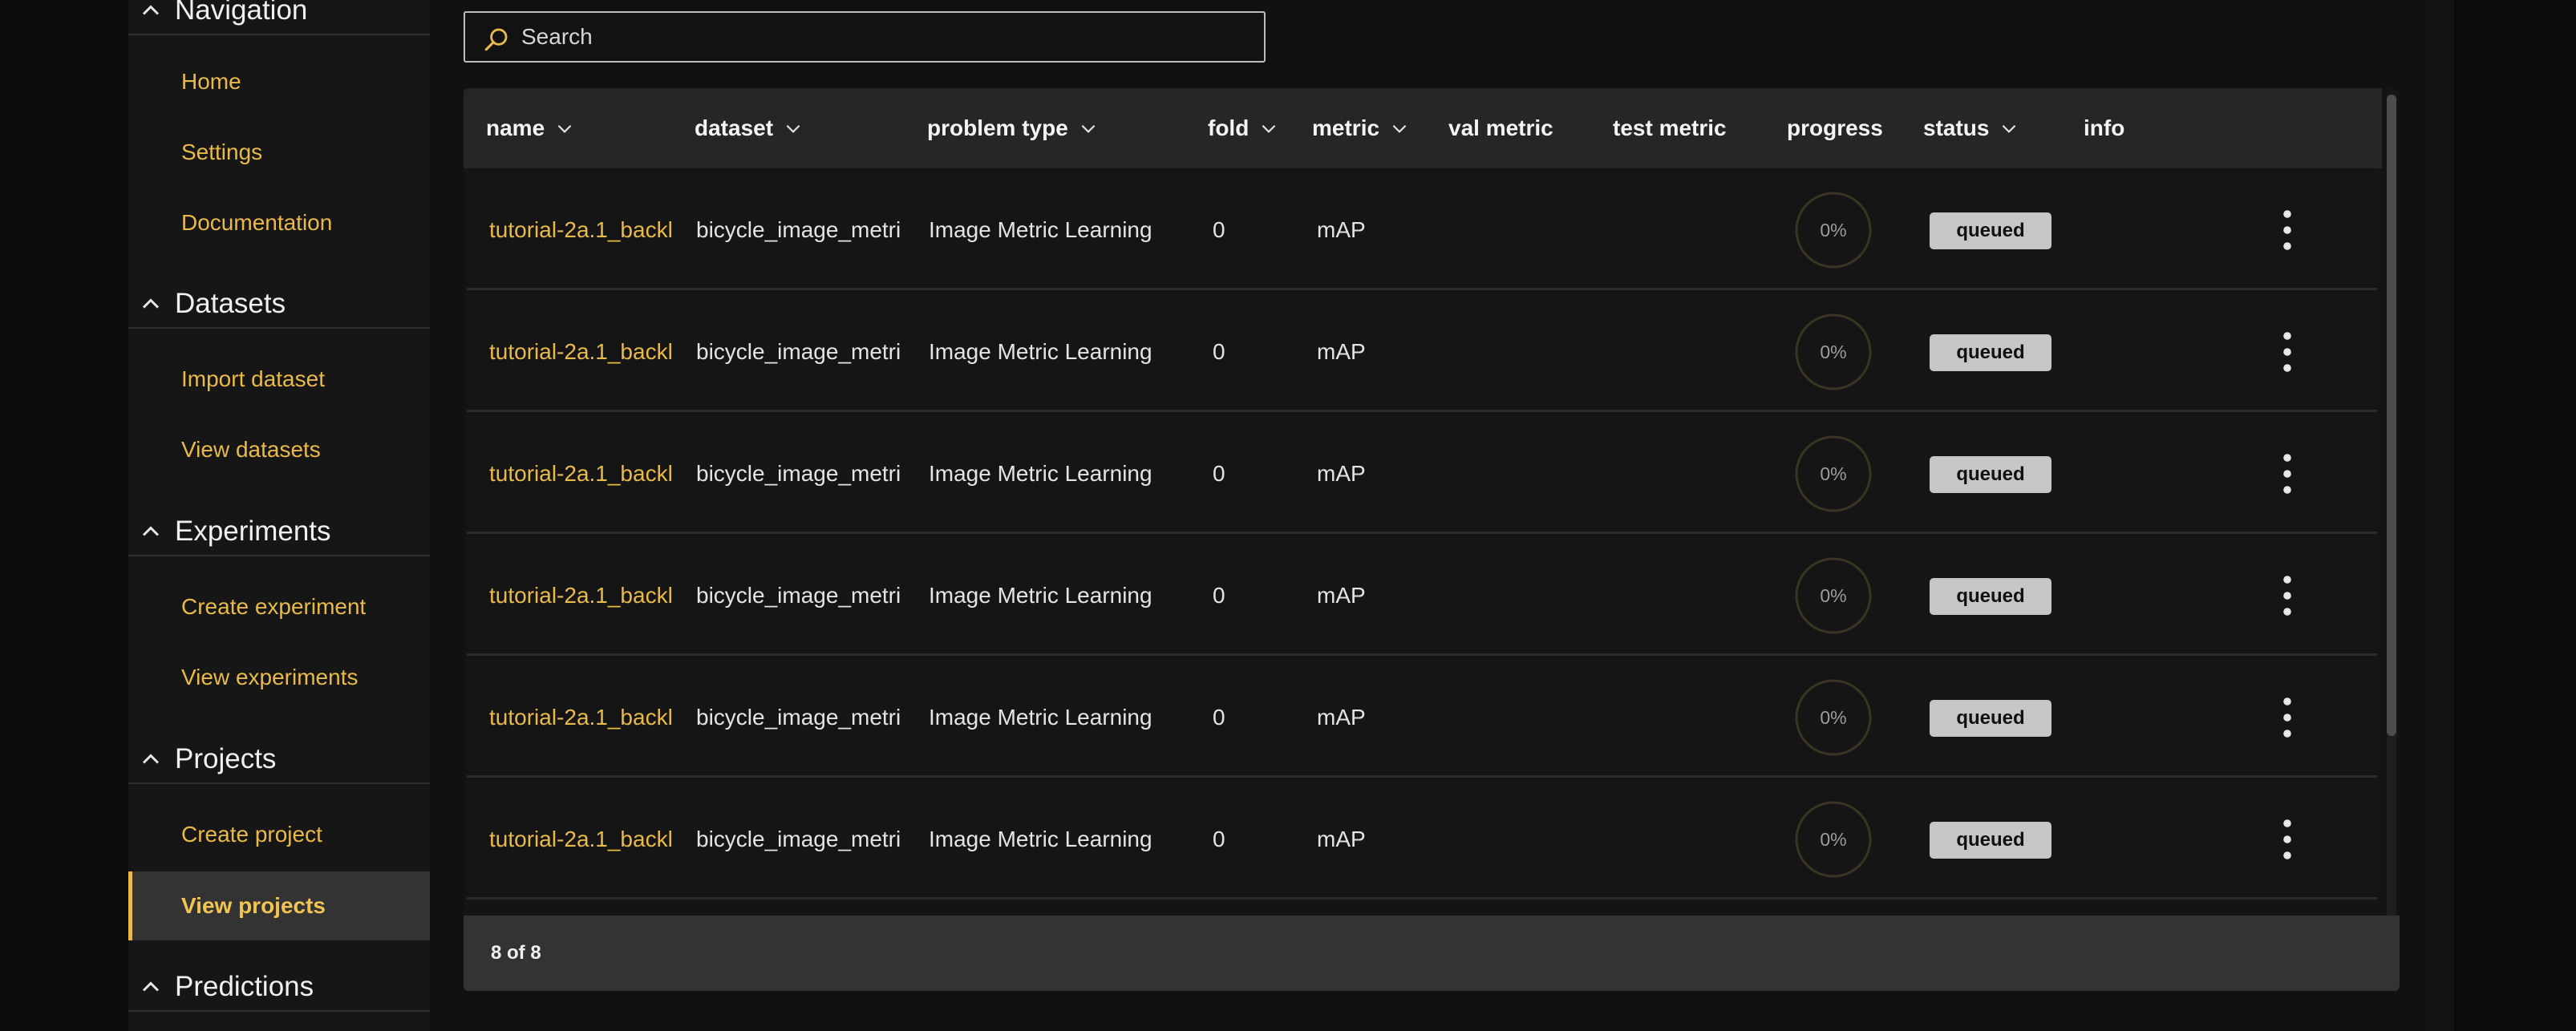  I want to click on sidebar-item-documentation: Documentation, so click(279, 222).